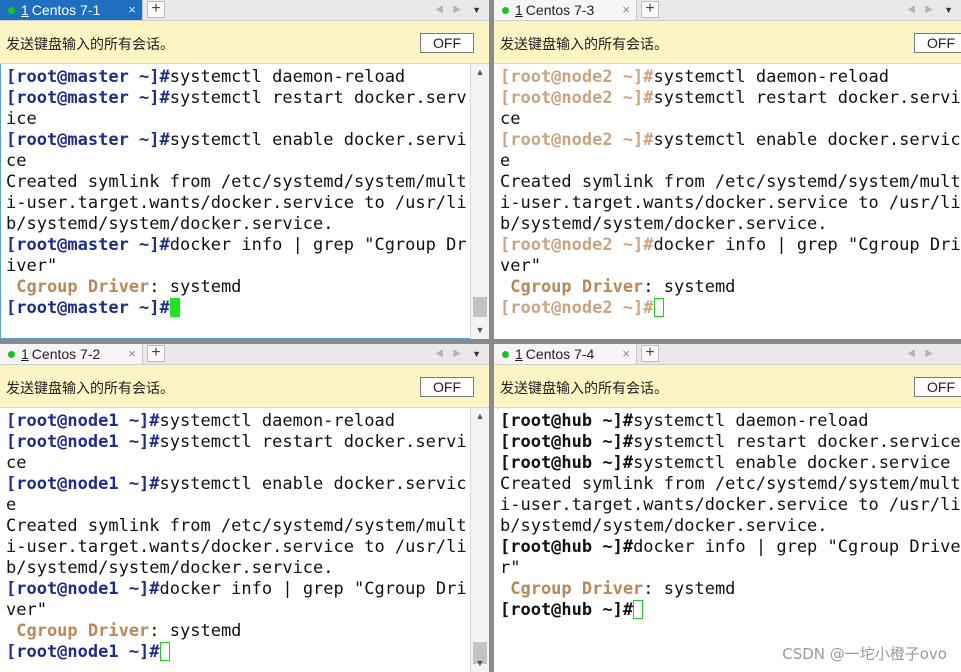  What do you see at coordinates (505, 354) in the screenshot?
I see `connected-status-icon` at bounding box center [505, 354].